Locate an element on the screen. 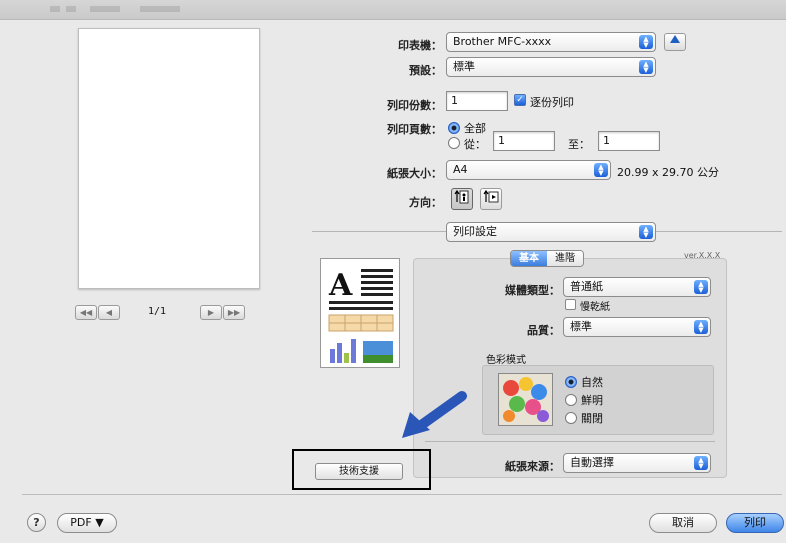  section-popup: 列印設定 ▲ ▼ is located at coordinates (551, 232).